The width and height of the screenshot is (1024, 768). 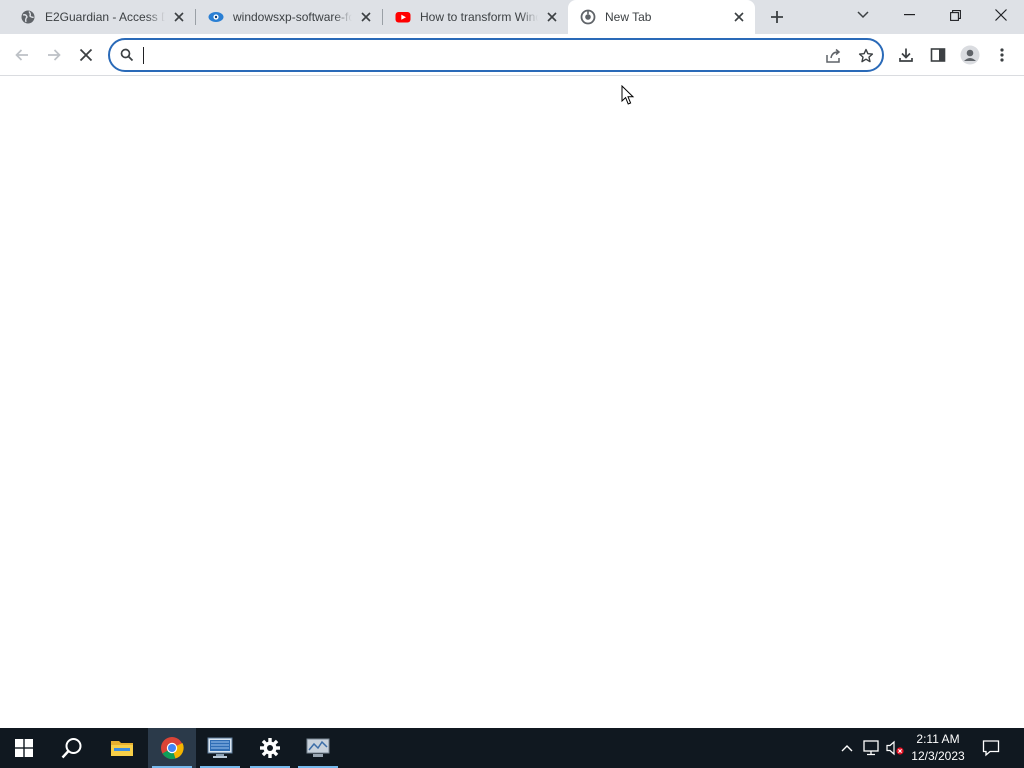 What do you see at coordinates (403, 17) in the screenshot?
I see `youtube-icon` at bounding box center [403, 17].